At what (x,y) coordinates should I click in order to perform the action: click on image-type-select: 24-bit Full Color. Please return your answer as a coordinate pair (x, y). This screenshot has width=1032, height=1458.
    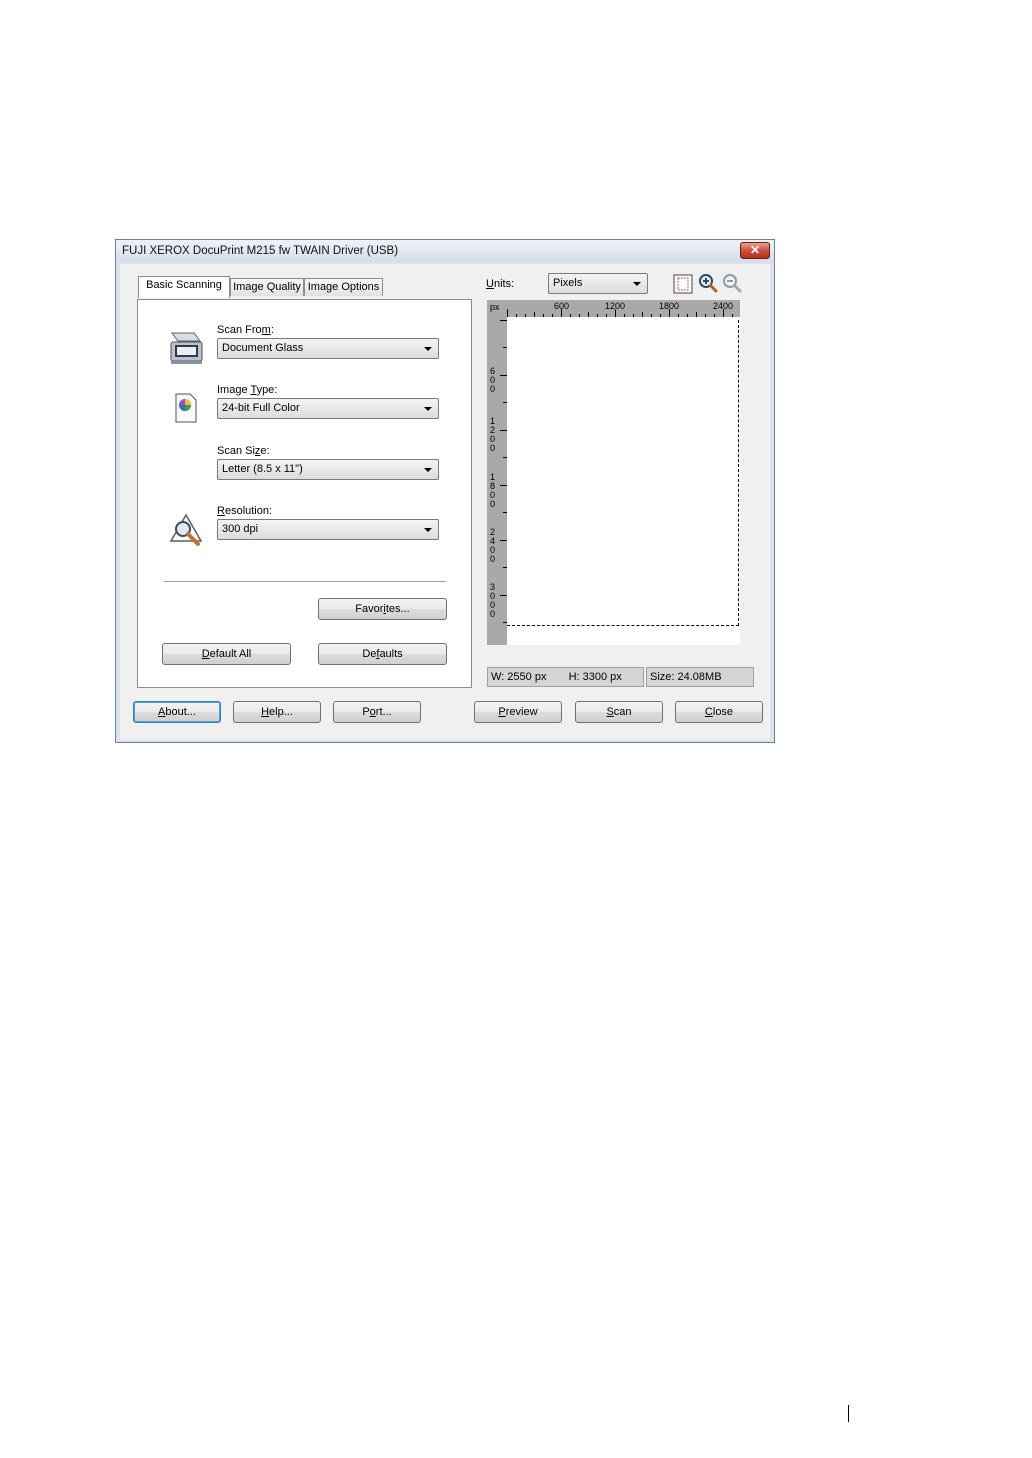
    Looking at the image, I should click on (328, 408).